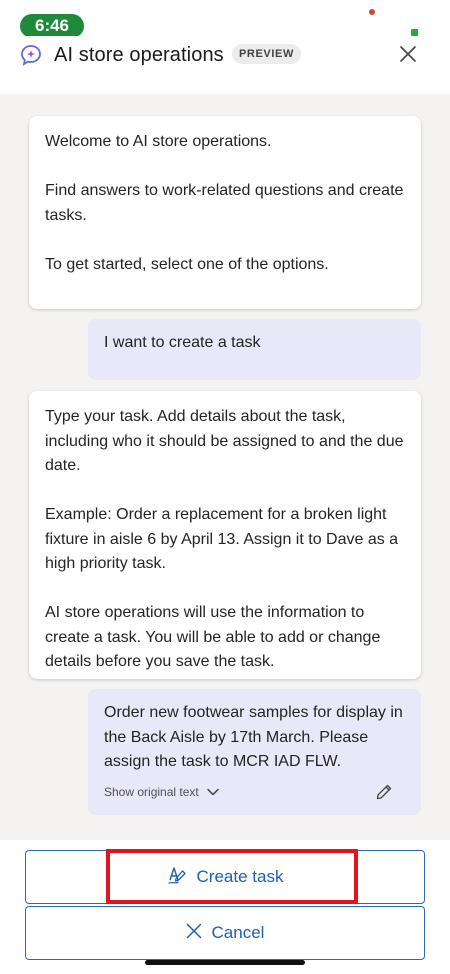  What do you see at coordinates (414, 32) in the screenshot?
I see `battery-icon` at bounding box center [414, 32].